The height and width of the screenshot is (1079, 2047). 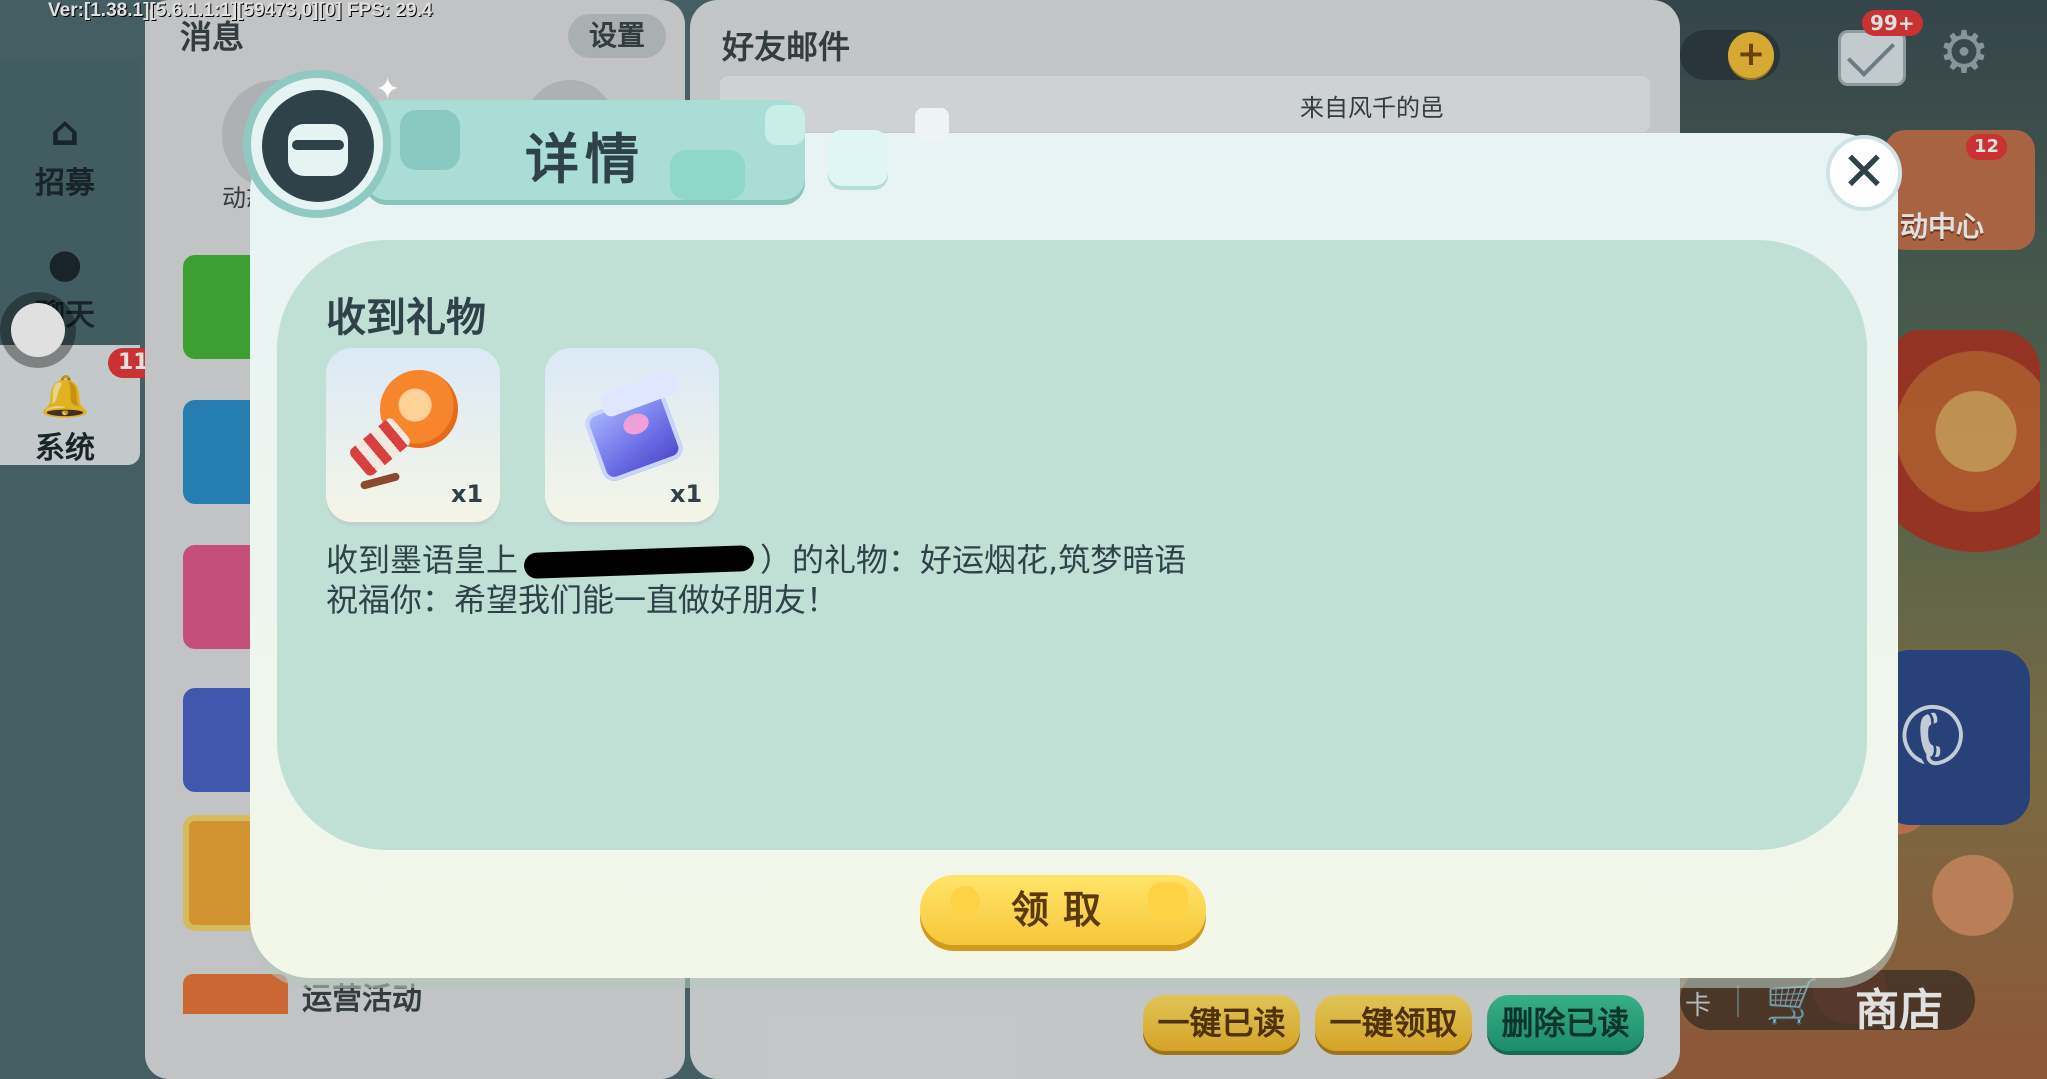 What do you see at coordinates (406, 318) in the screenshot?
I see `received-gift-title: 收到礼物` at bounding box center [406, 318].